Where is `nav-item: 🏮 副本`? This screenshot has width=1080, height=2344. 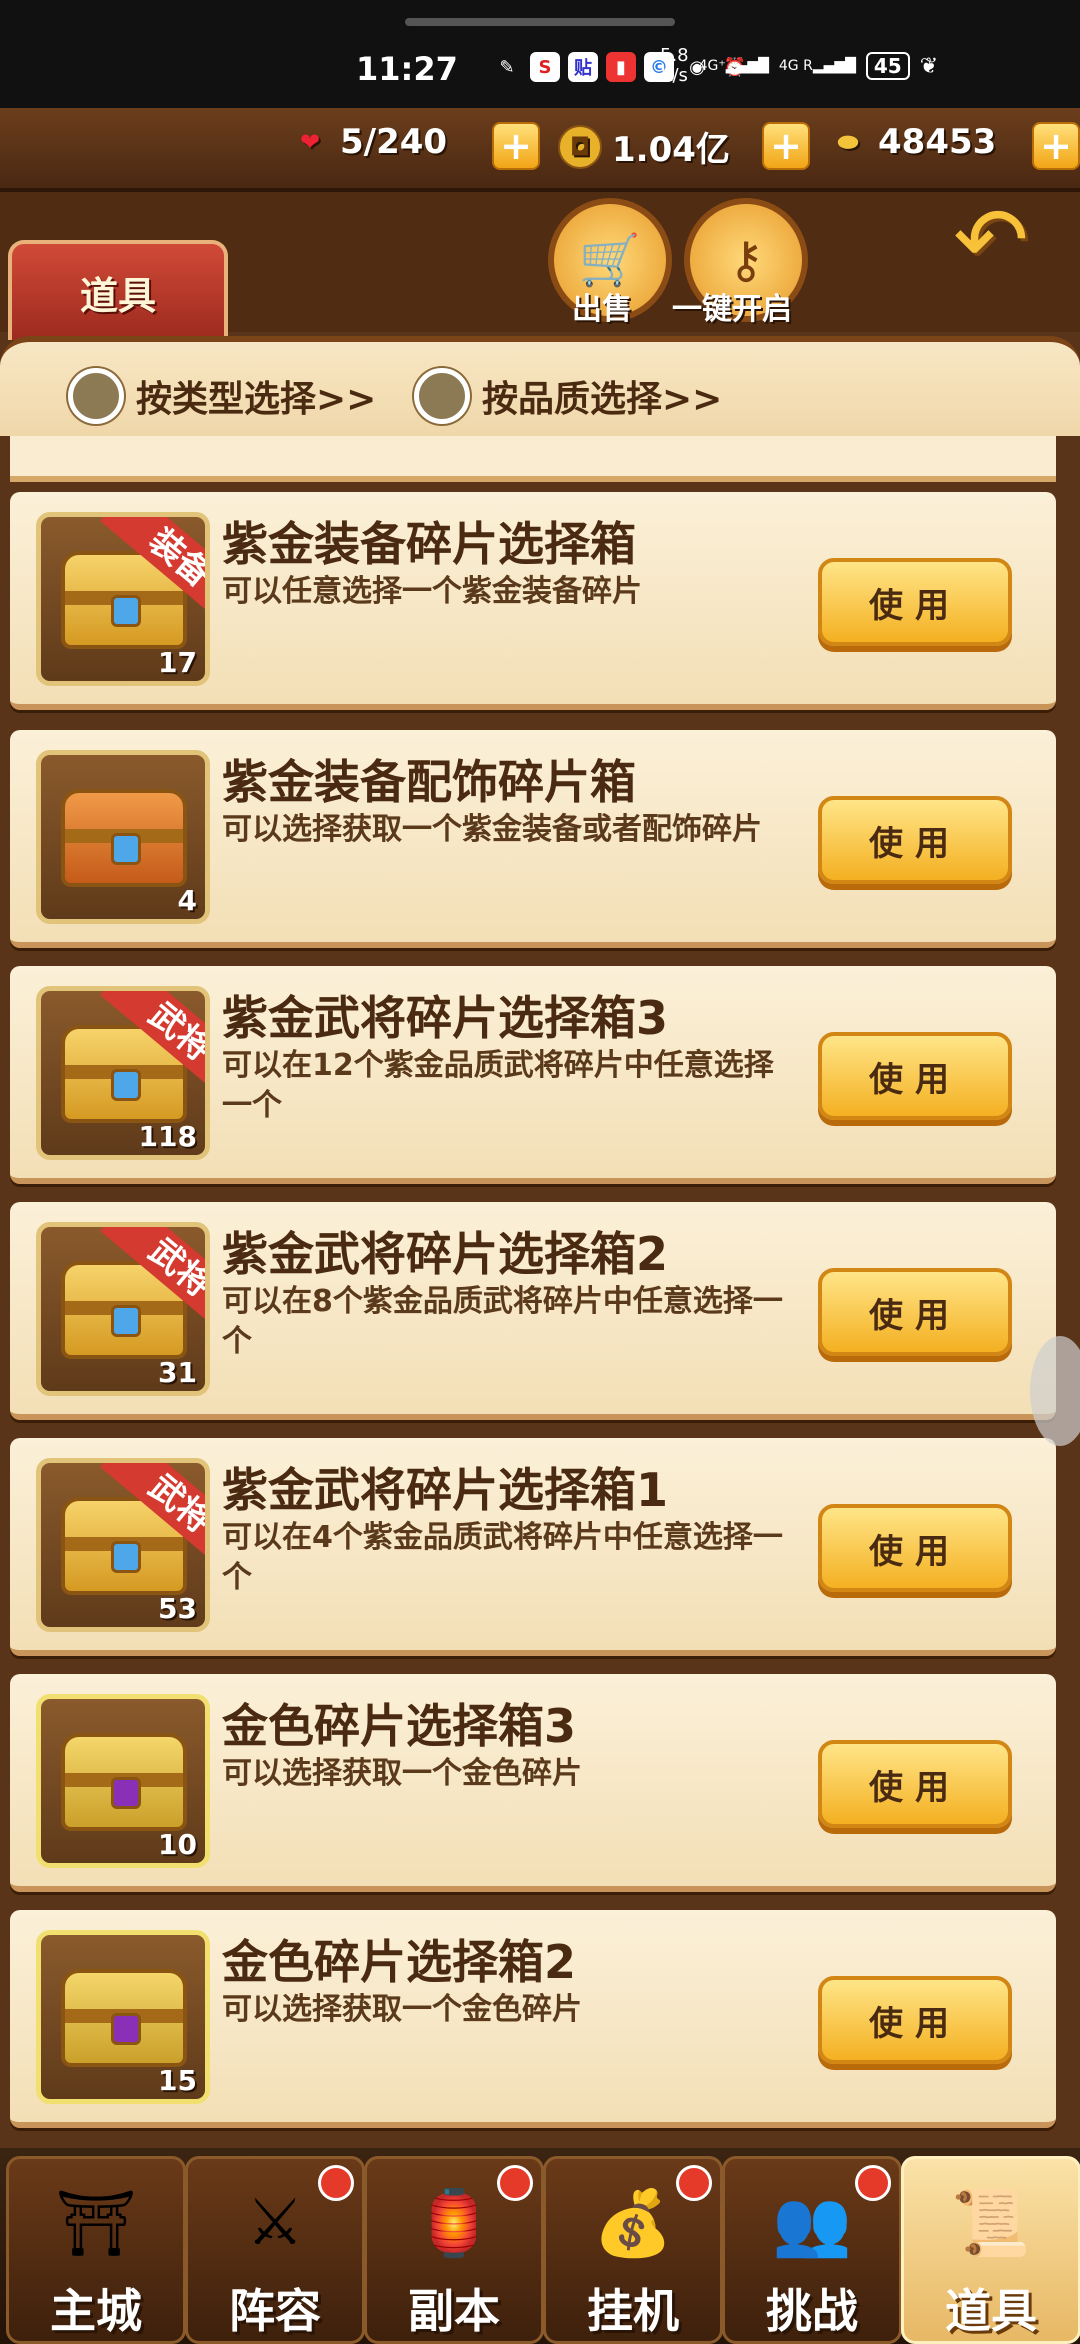
nav-item: 🏮 副本 is located at coordinates (454, 2250).